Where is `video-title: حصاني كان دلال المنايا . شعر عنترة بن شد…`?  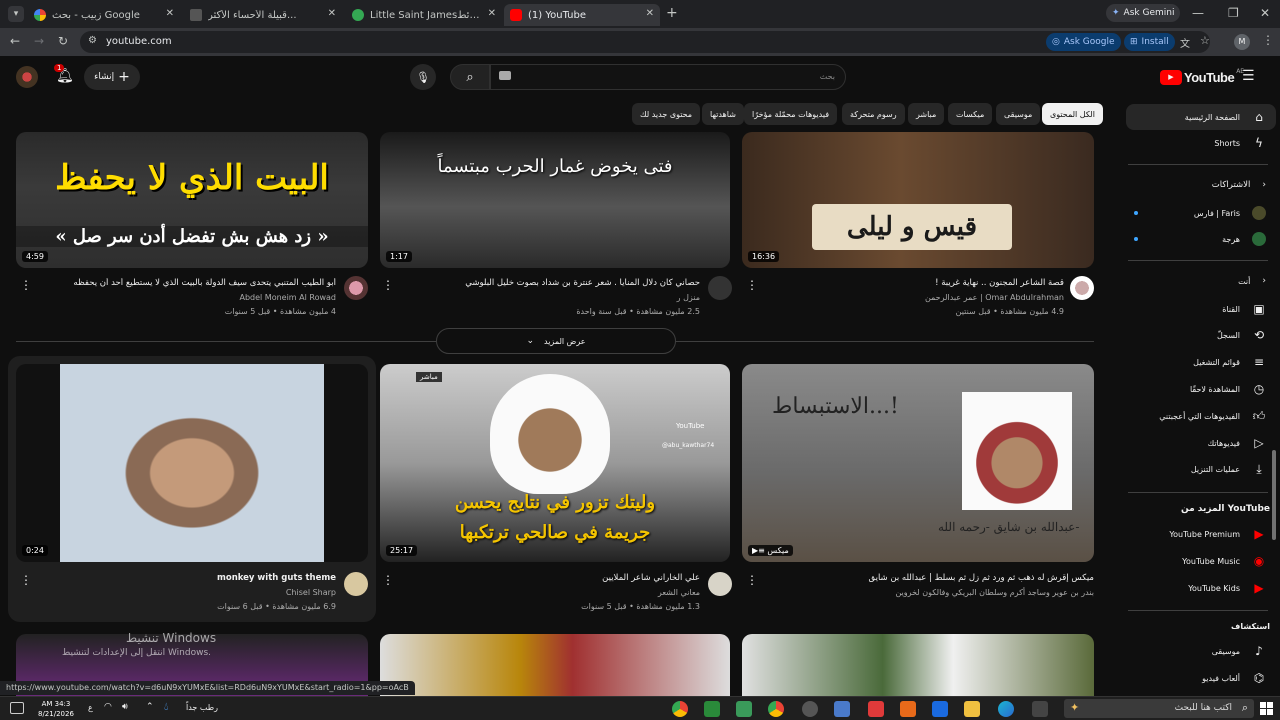
video-title: حصاني كان دلال المنايا . شعر عنترة بن شد… is located at coordinates (548, 283).